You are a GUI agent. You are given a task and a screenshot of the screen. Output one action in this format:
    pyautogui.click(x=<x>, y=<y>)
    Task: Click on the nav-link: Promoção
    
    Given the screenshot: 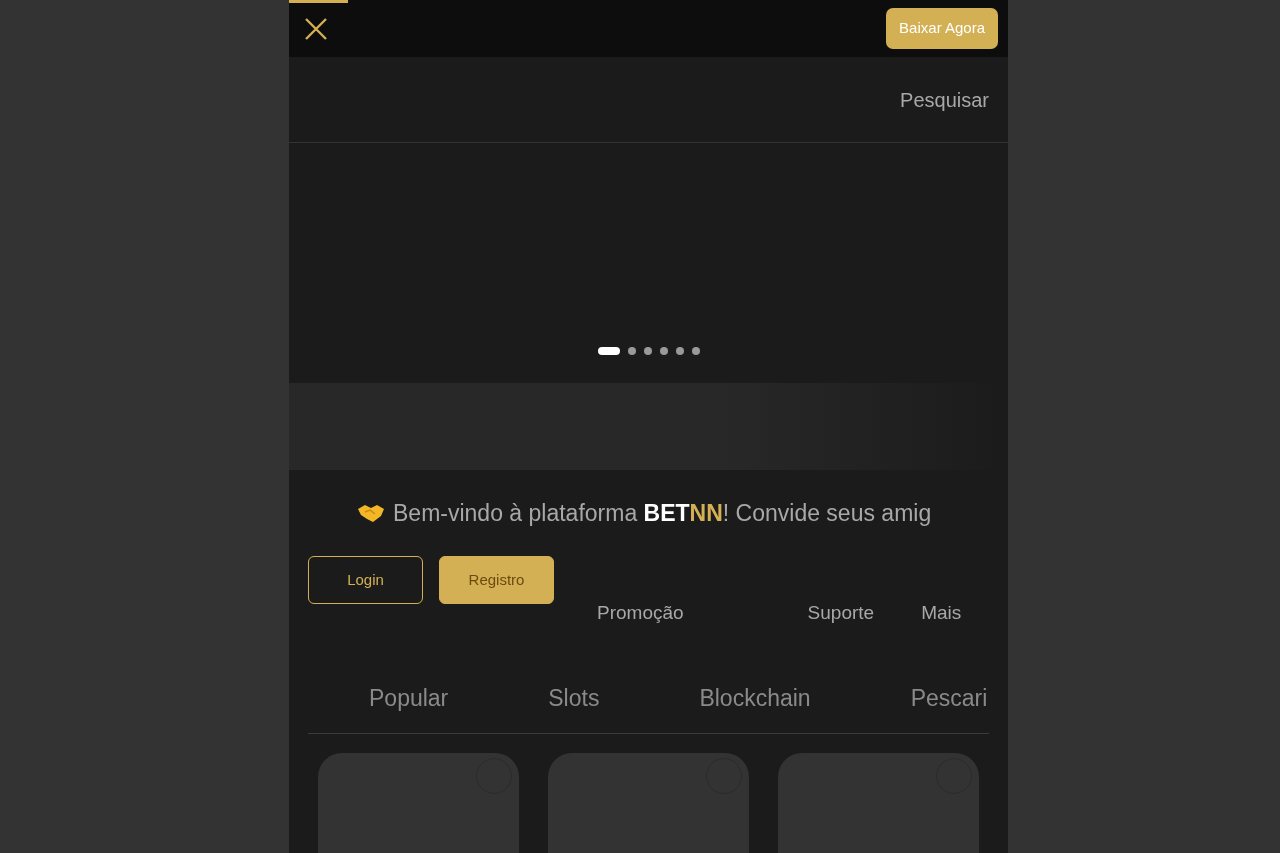 What is the action you would take?
    pyautogui.click(x=640, y=613)
    